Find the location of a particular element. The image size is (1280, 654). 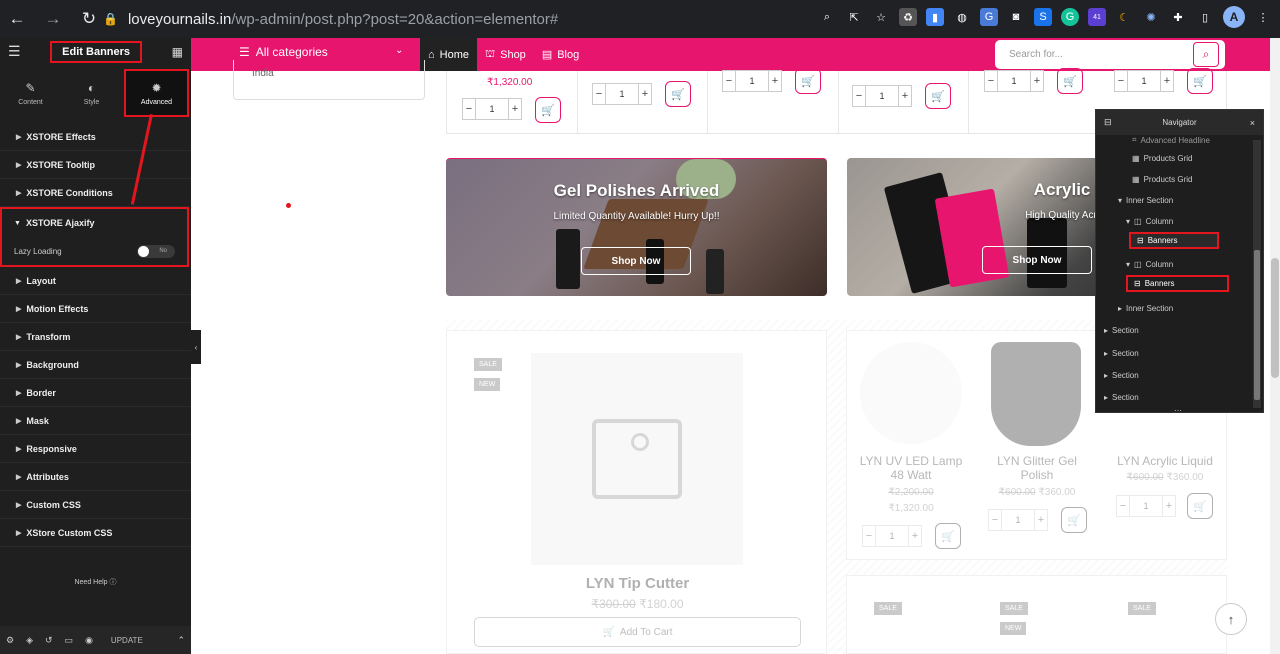

share-icon: ⇱ is located at coordinates (854, 17).